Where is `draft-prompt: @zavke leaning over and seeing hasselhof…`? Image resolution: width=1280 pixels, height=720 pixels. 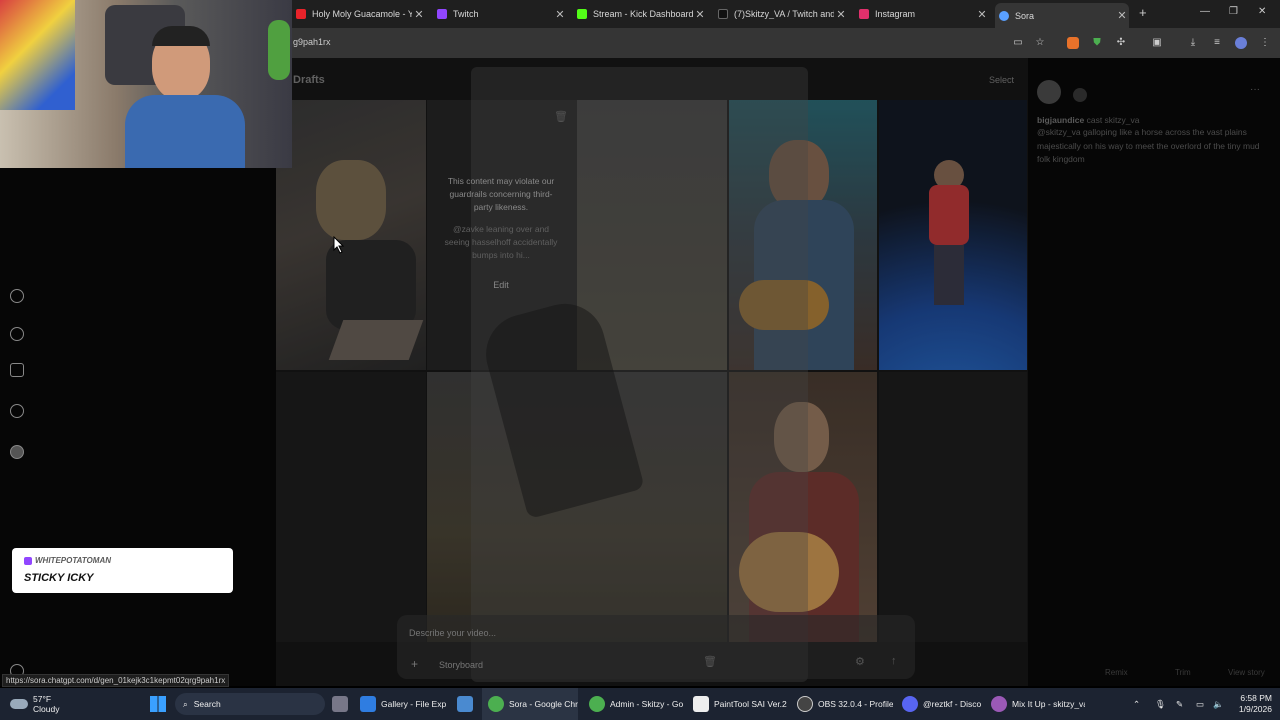 draft-prompt: @zavke leaning over and seeing hasselhof… is located at coordinates (501, 242).